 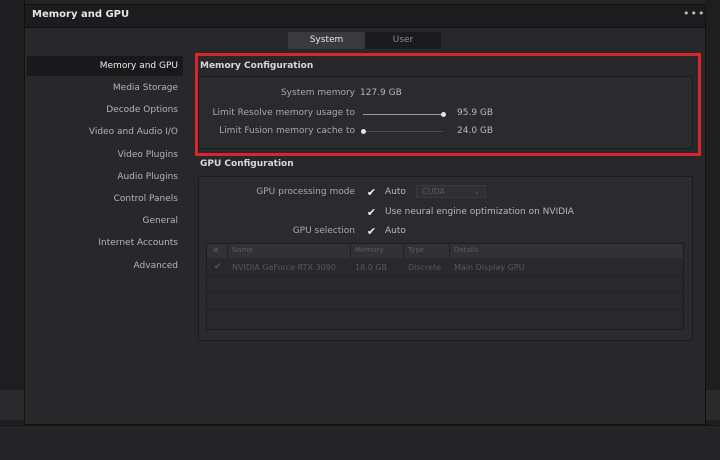 I want to click on processing-mode-auto-label: Auto, so click(x=395, y=192).